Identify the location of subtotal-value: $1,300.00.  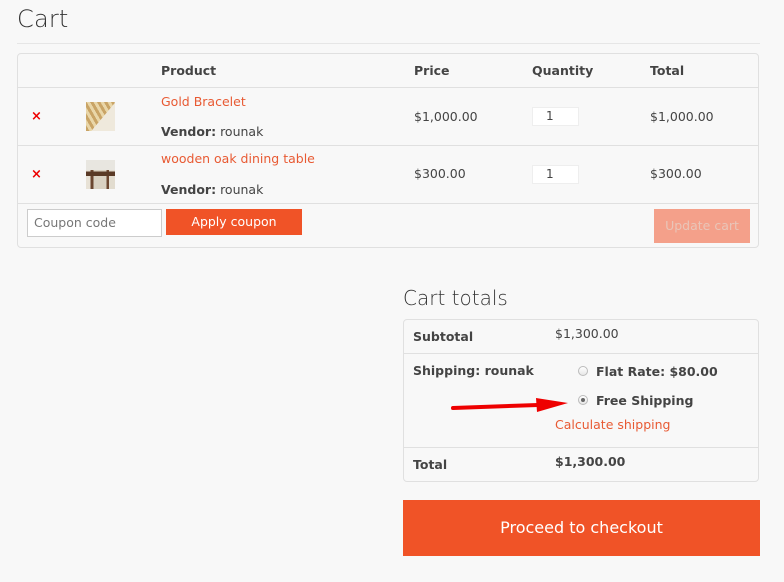
(587, 333).